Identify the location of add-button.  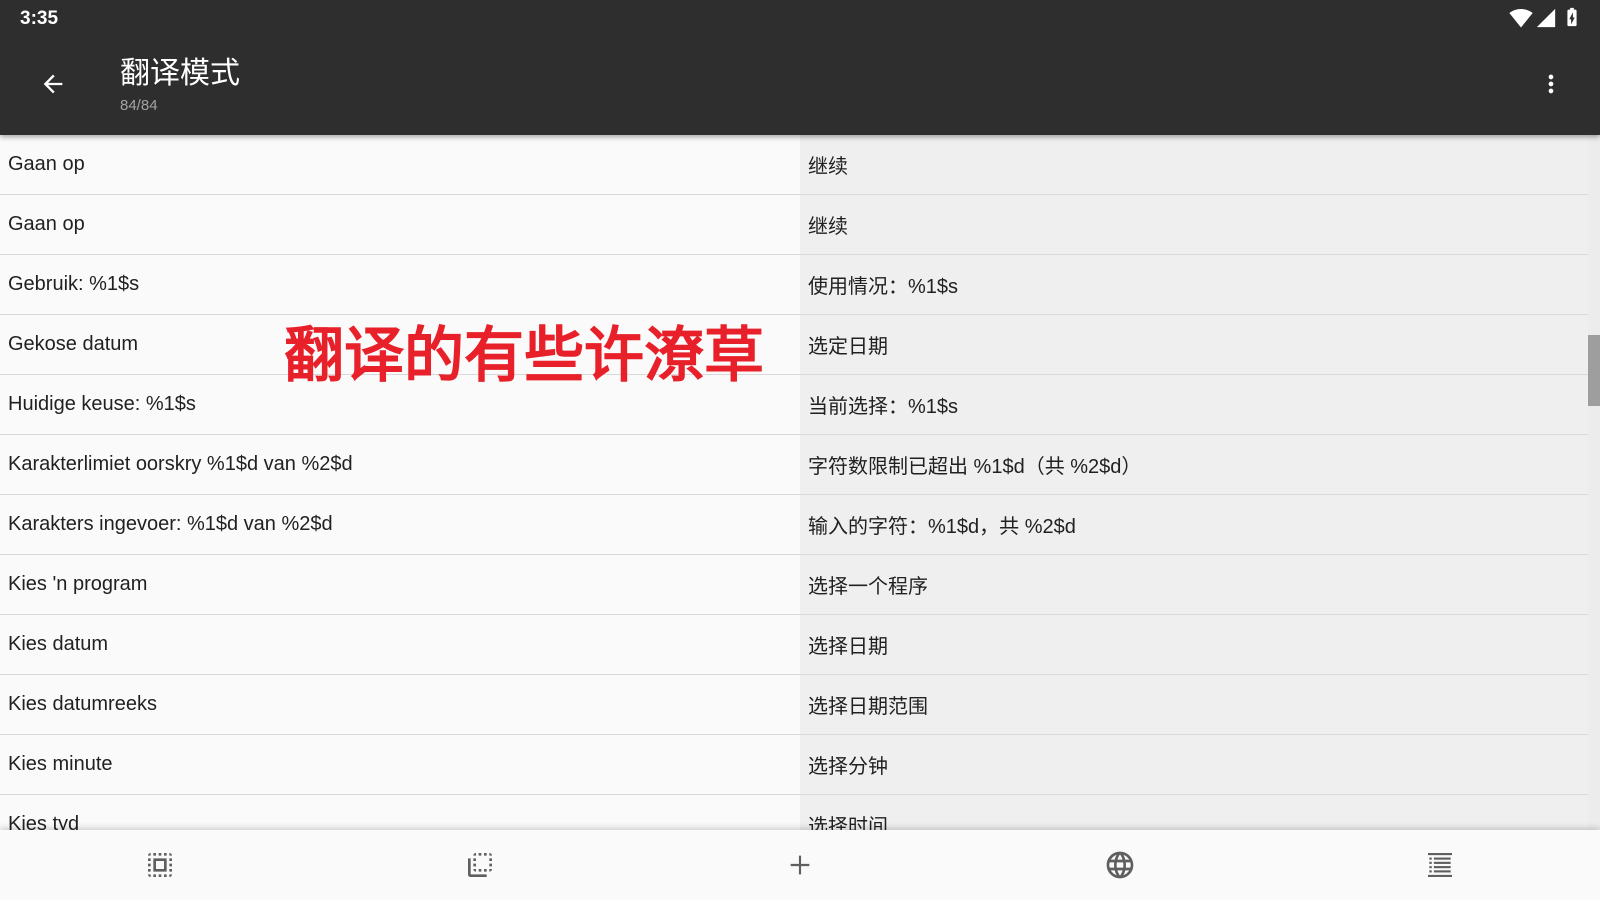
(800, 865).